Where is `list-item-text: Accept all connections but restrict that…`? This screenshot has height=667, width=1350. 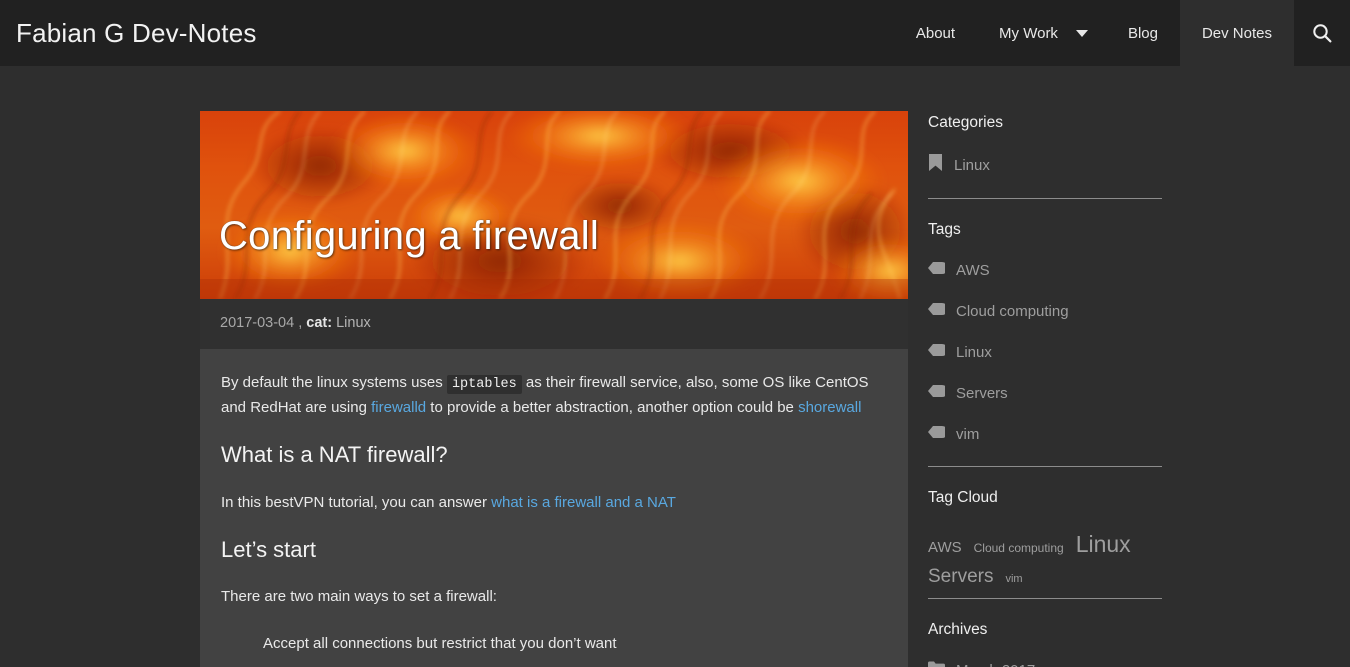 list-item-text: Accept all connections but restrict that… is located at coordinates (440, 643).